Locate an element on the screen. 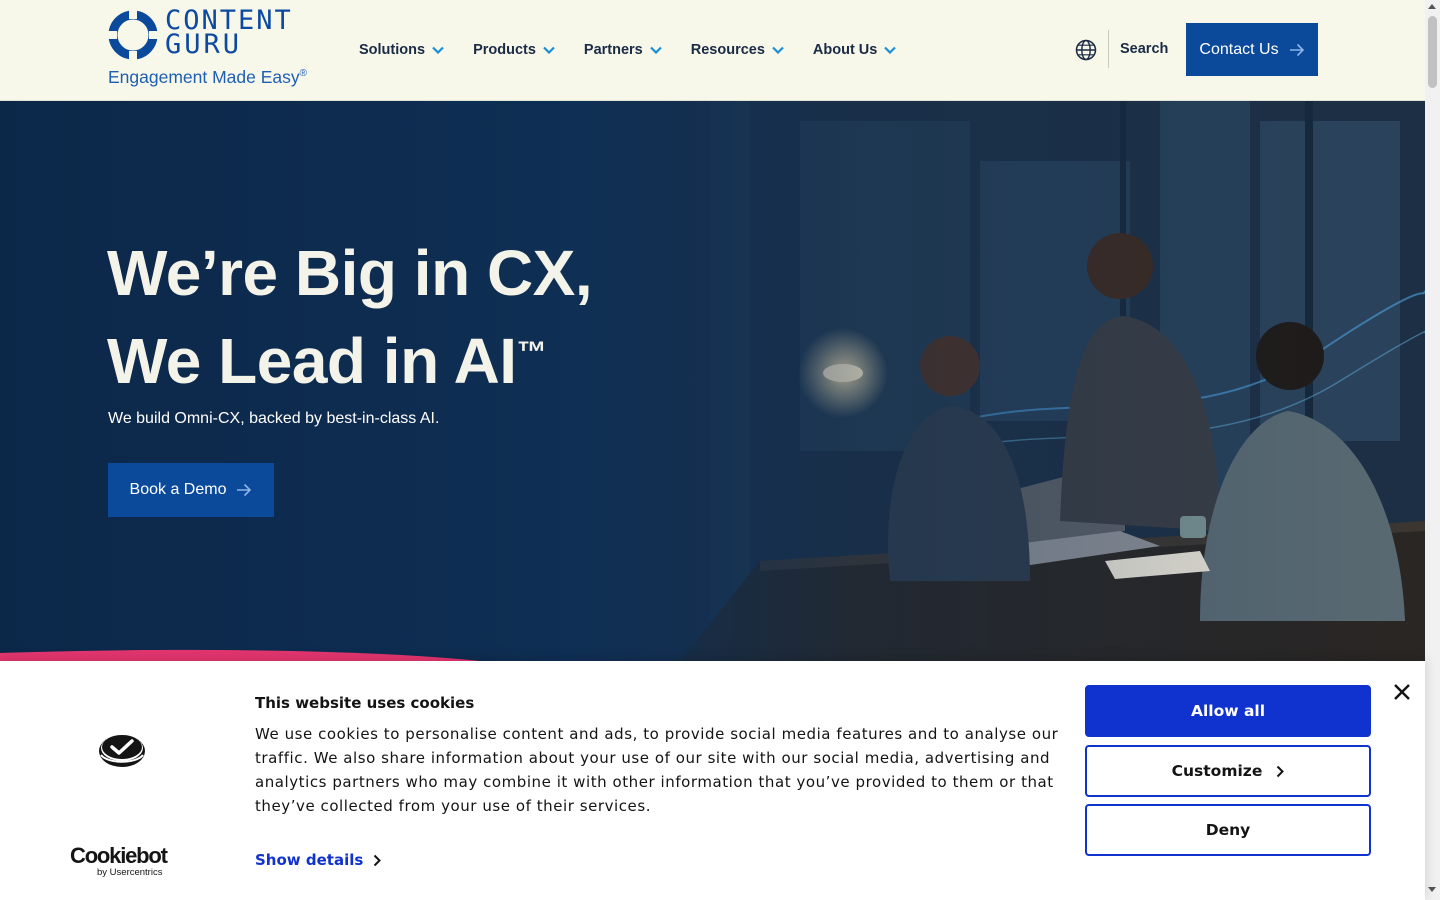  logo-tagline: Engagement Made Easy® is located at coordinates (207, 77).